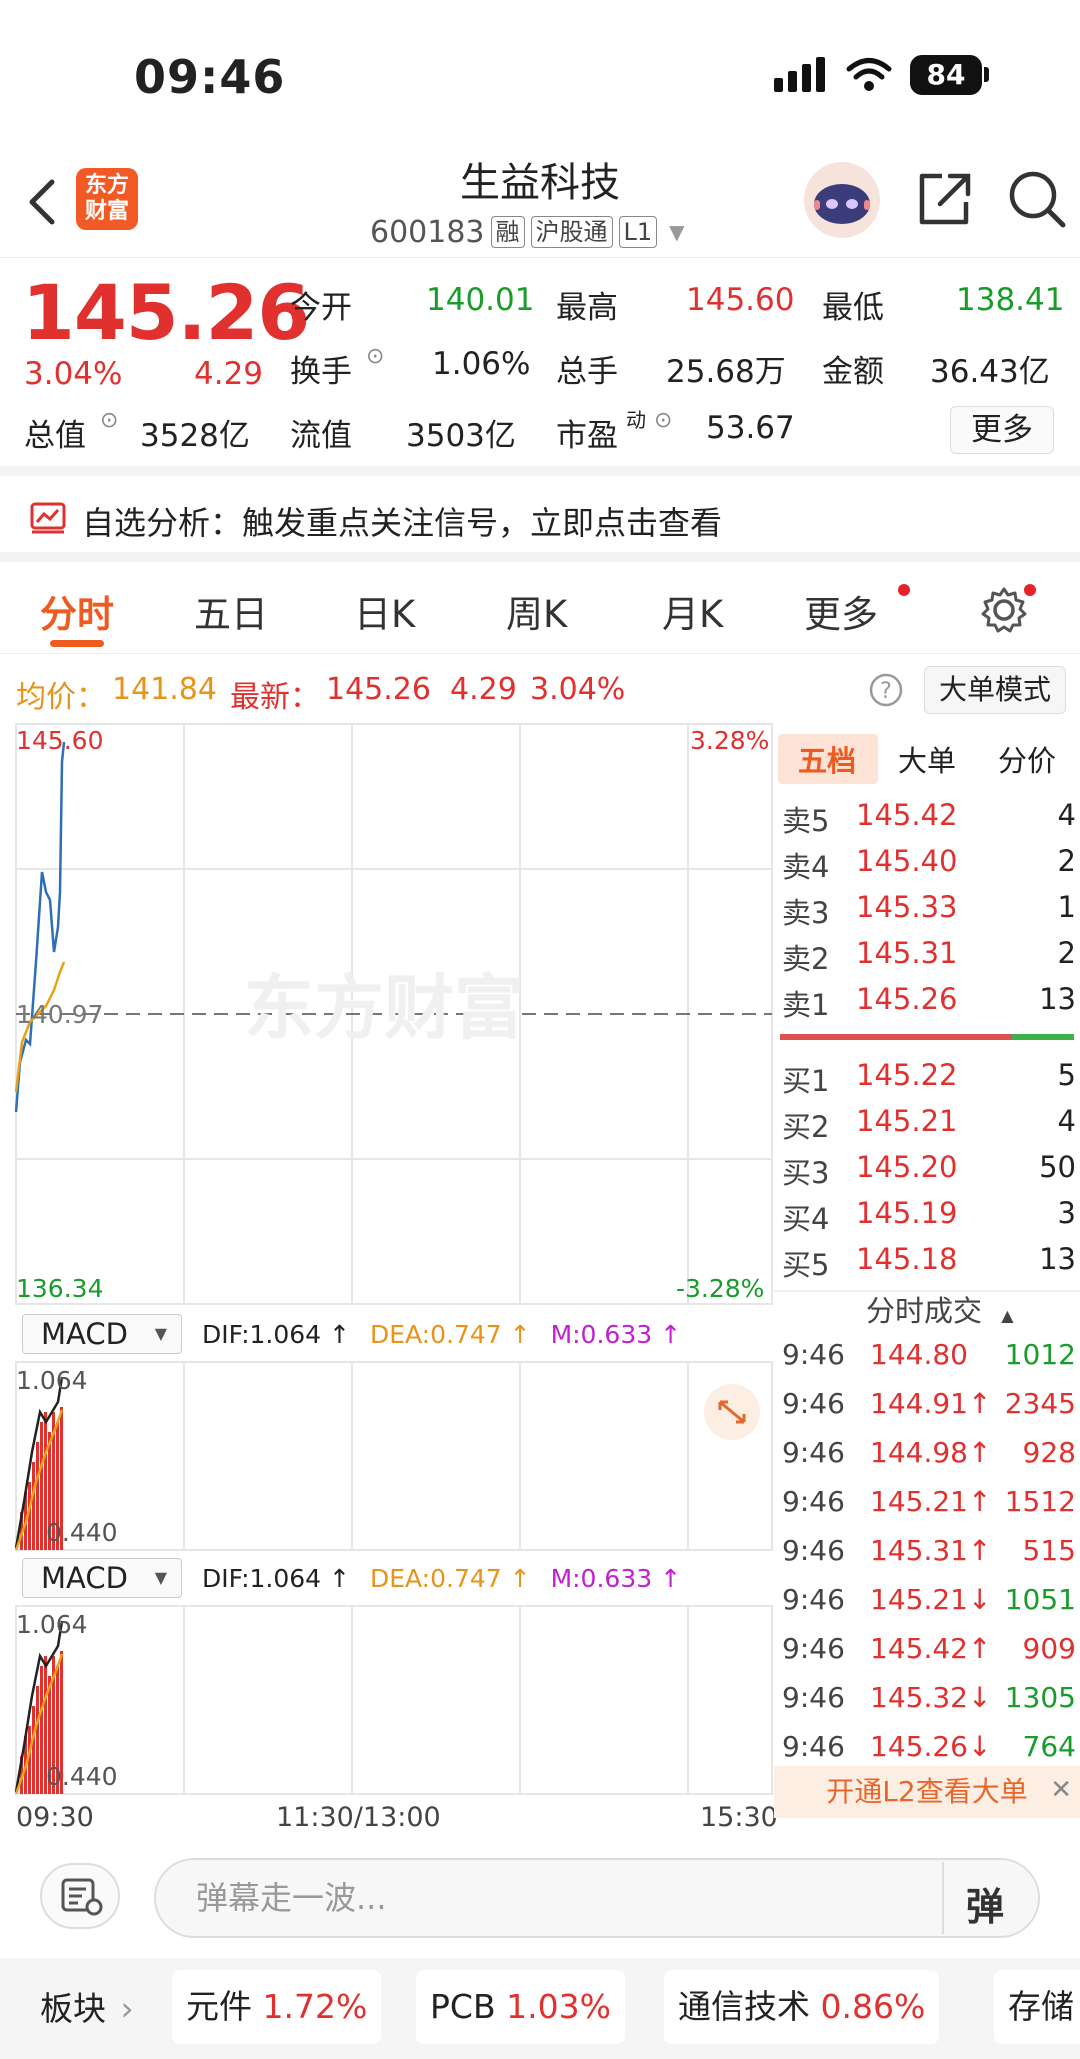 Image resolution: width=1080 pixels, height=2059 pixels. I want to click on trade-volume: 1512, so click(1040, 1501).